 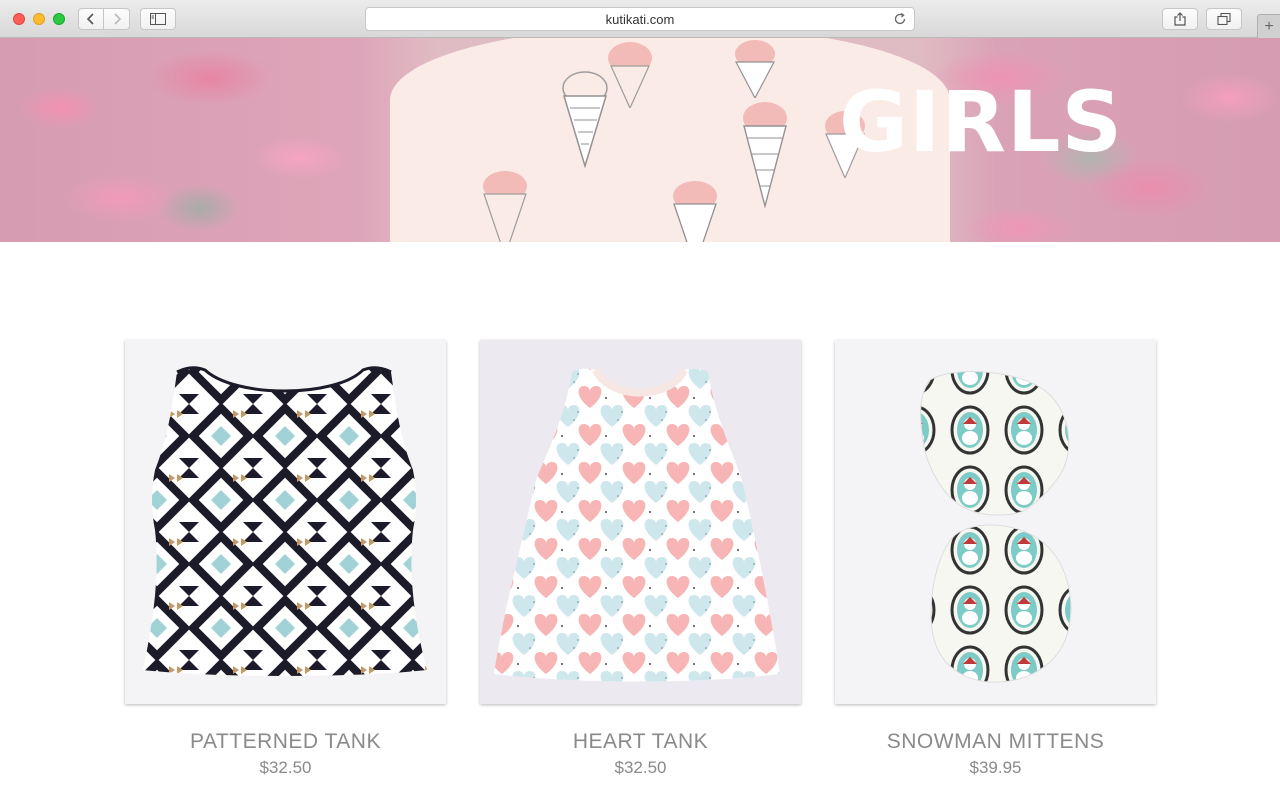 I want to click on sidebar-icon, so click(x=158, y=19).